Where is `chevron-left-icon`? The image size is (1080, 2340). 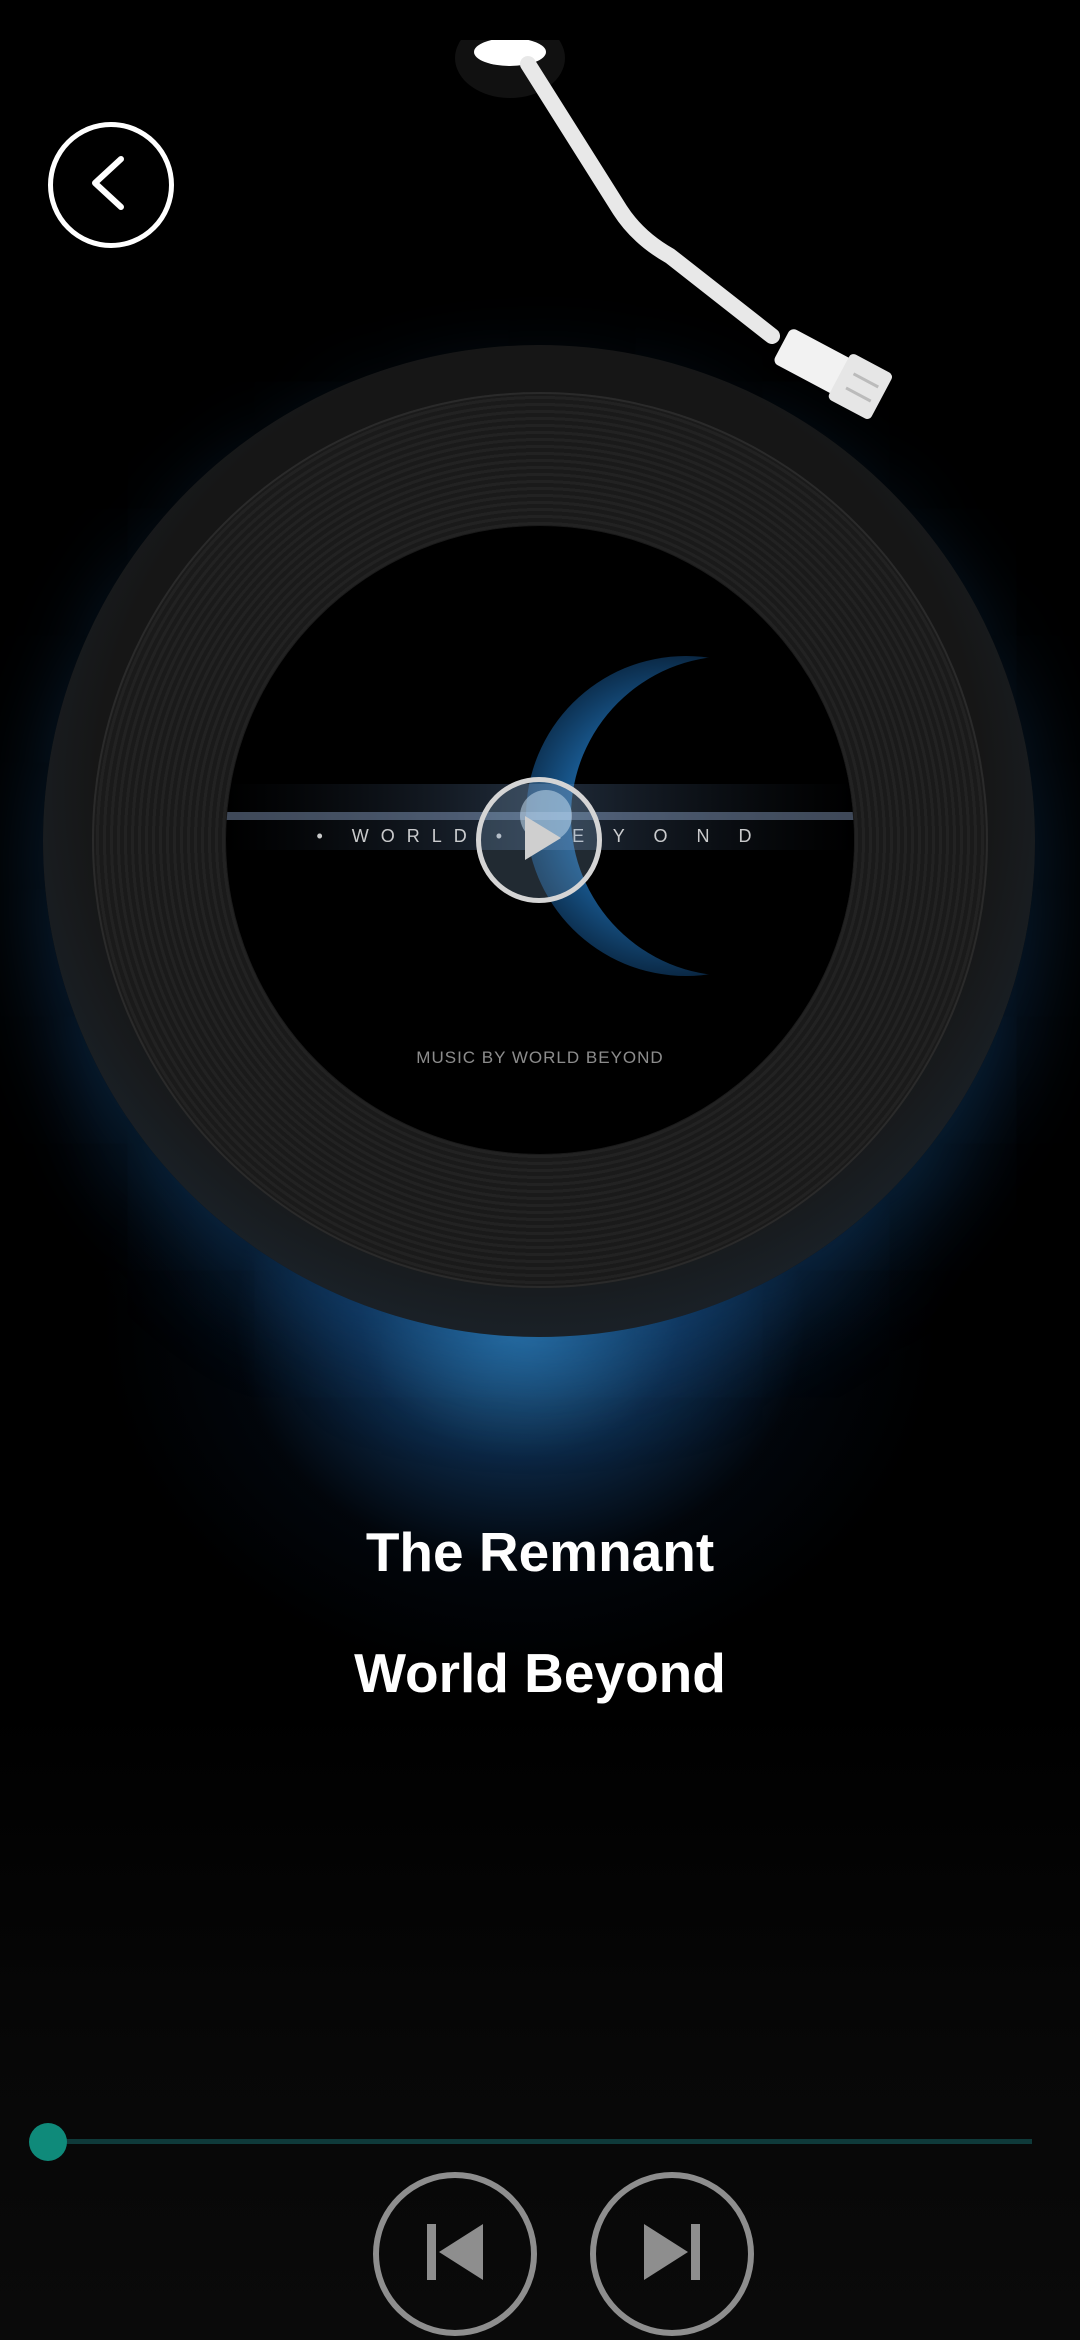
chevron-left-icon is located at coordinates (111, 185).